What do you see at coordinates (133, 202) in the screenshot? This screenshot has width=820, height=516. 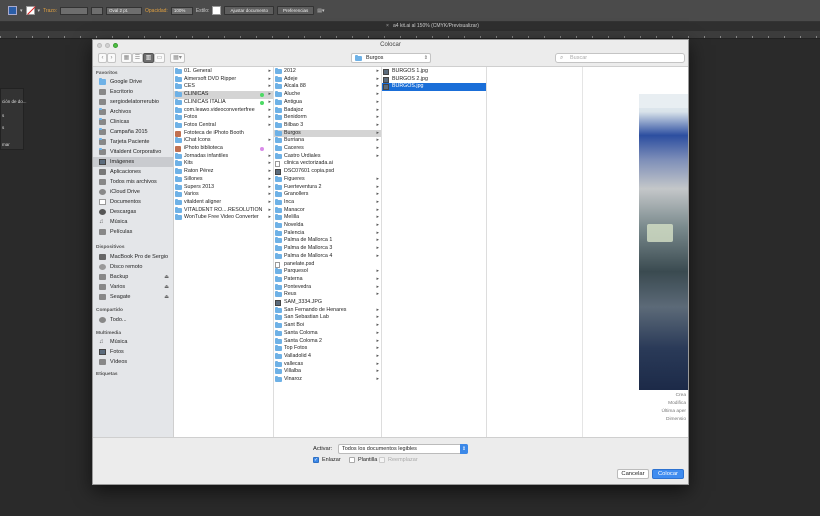 I see `sidebar-item-documentos: Documentos` at bounding box center [133, 202].